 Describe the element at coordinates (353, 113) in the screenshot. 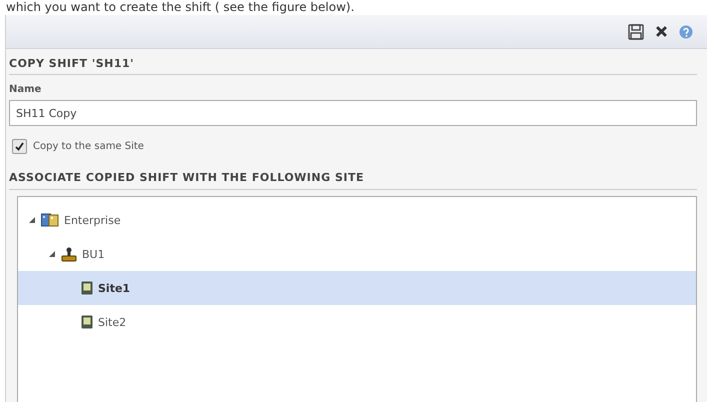

I see `name-field: SH11 Copy` at that location.